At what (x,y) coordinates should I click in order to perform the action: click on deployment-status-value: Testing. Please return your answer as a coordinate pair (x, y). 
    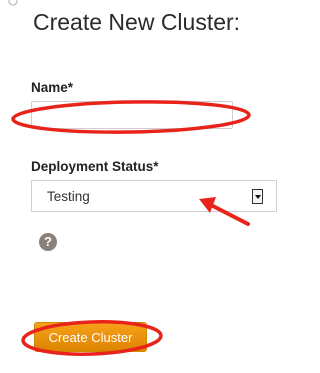
    Looking at the image, I should click on (68, 196).